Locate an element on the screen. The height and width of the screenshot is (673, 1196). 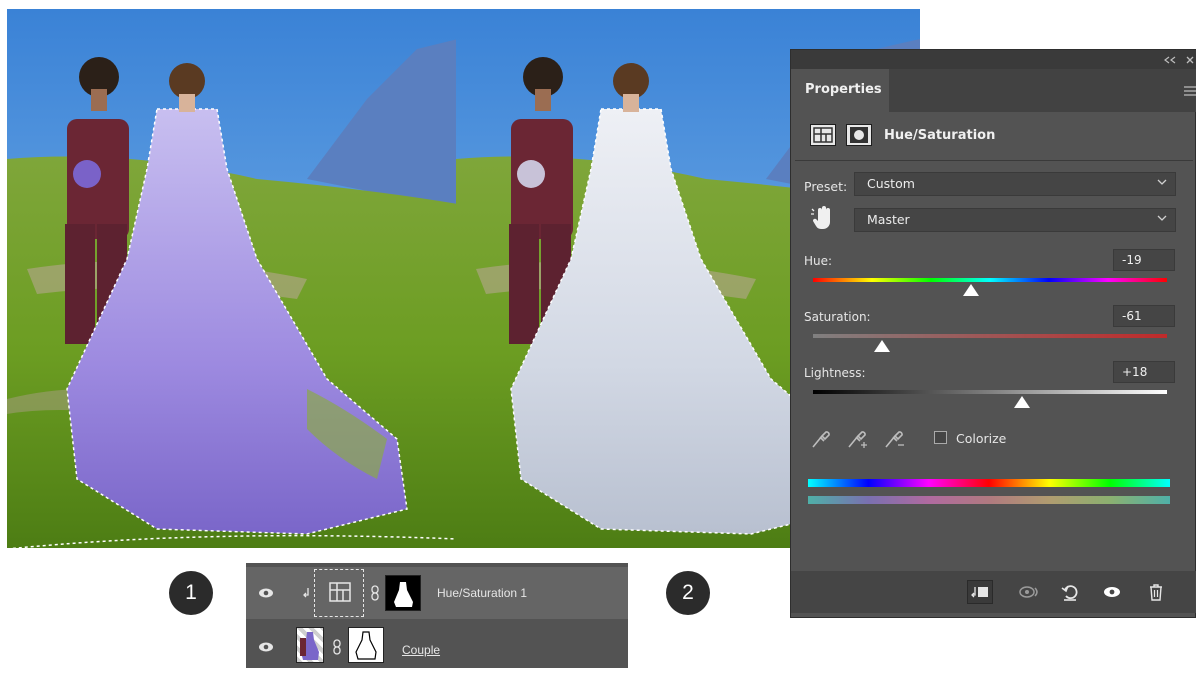
panel-menu-icon is located at coordinates (1190, 91).